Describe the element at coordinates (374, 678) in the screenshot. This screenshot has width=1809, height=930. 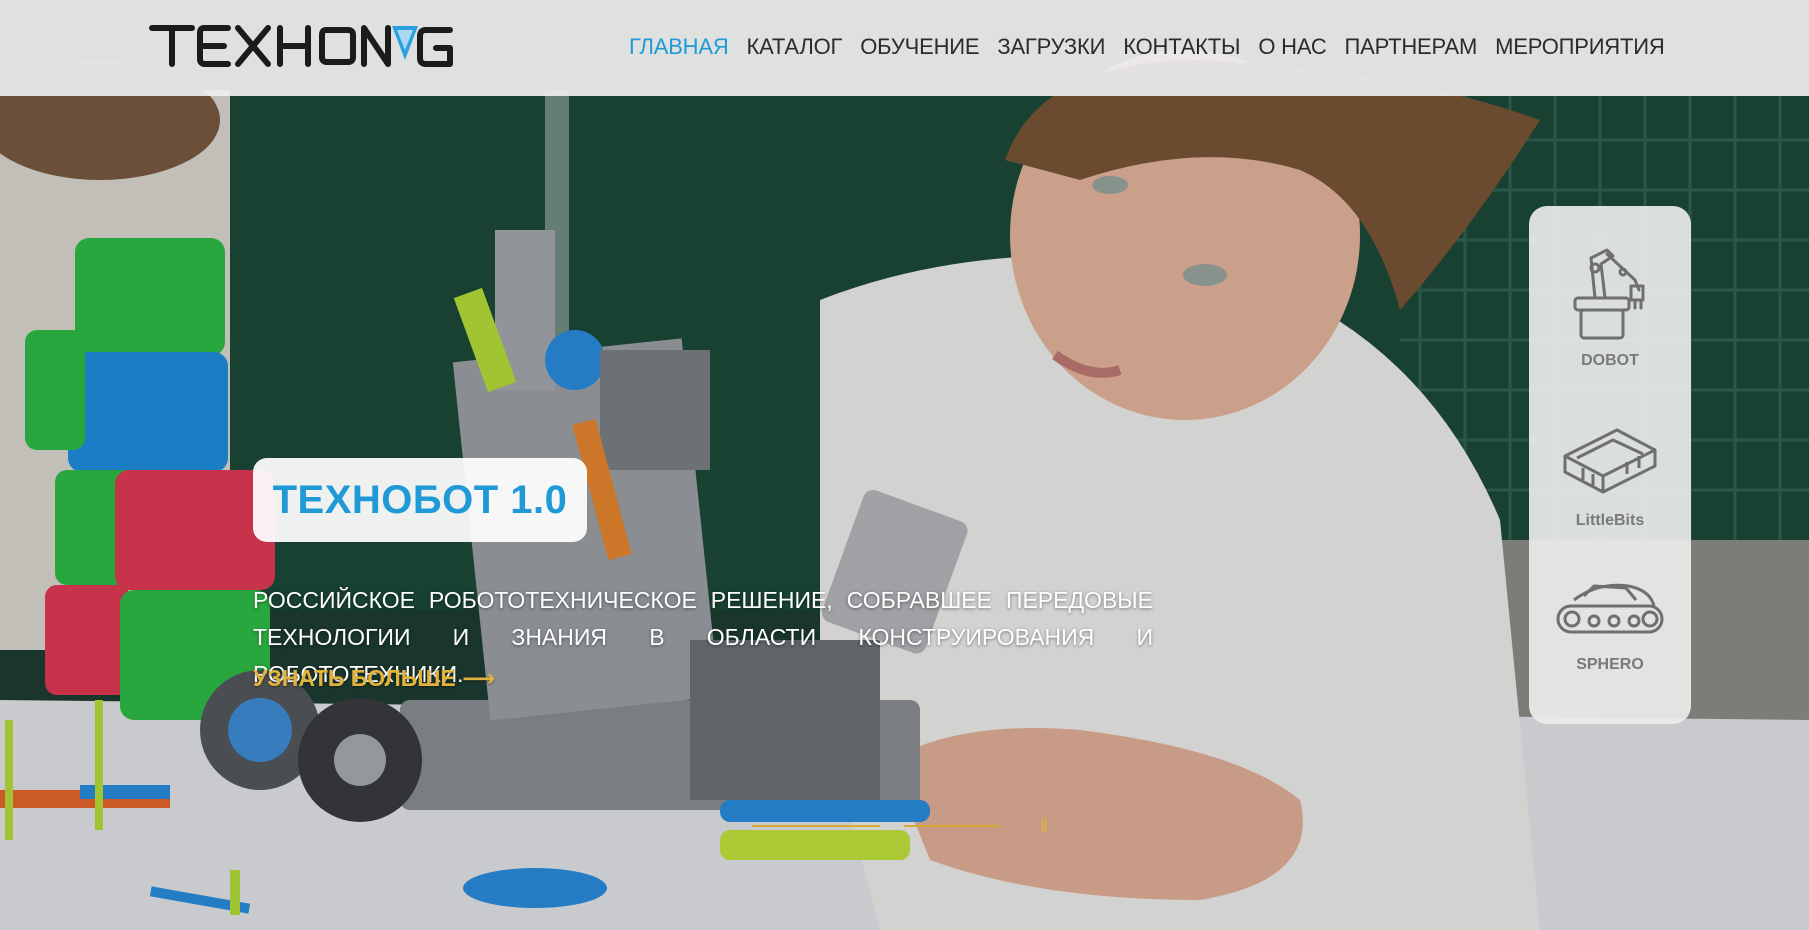
I see `learn-more-link: УЗНАТЬ БОЛЬШЕ ⟶` at that location.